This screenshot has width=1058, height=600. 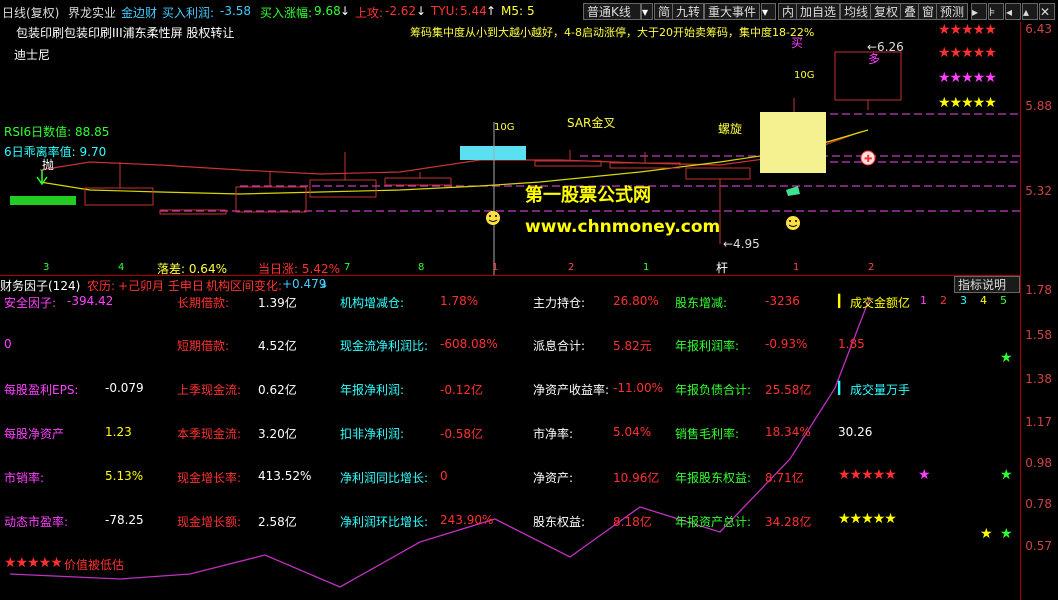 What do you see at coordinates (277, 390) in the screenshot?
I see `fin-value: 0.62亿` at bounding box center [277, 390].